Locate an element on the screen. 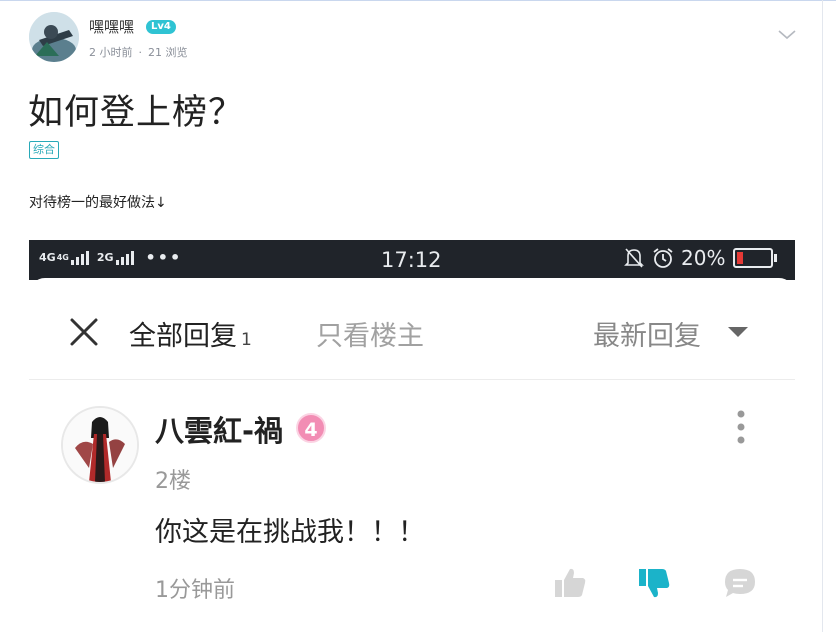 This screenshot has height=632, width=836. comment-time: 1分钟前 is located at coordinates (195, 590).